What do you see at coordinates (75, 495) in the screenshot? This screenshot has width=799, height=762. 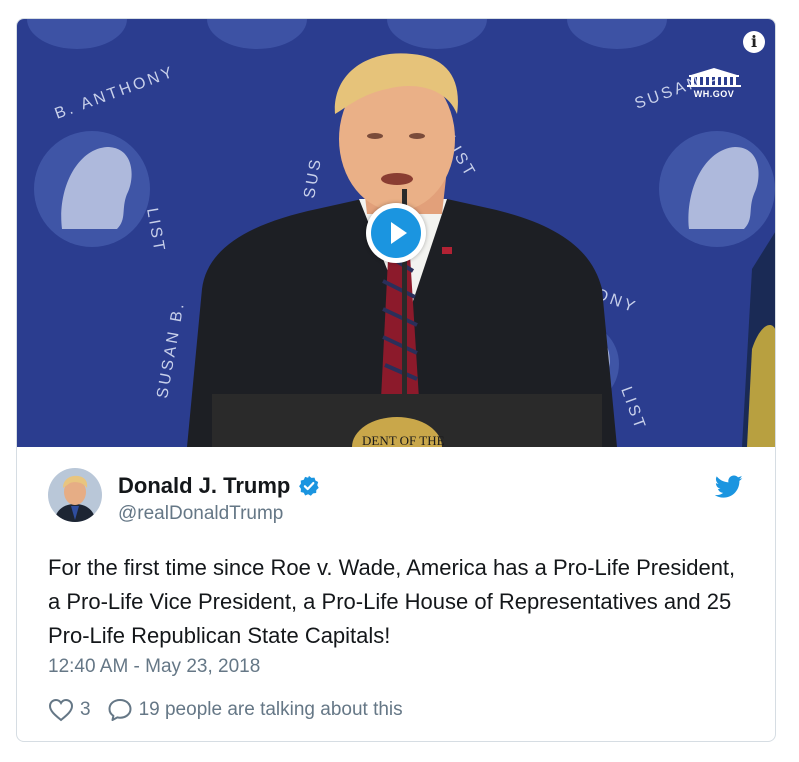 I see `avatar` at bounding box center [75, 495].